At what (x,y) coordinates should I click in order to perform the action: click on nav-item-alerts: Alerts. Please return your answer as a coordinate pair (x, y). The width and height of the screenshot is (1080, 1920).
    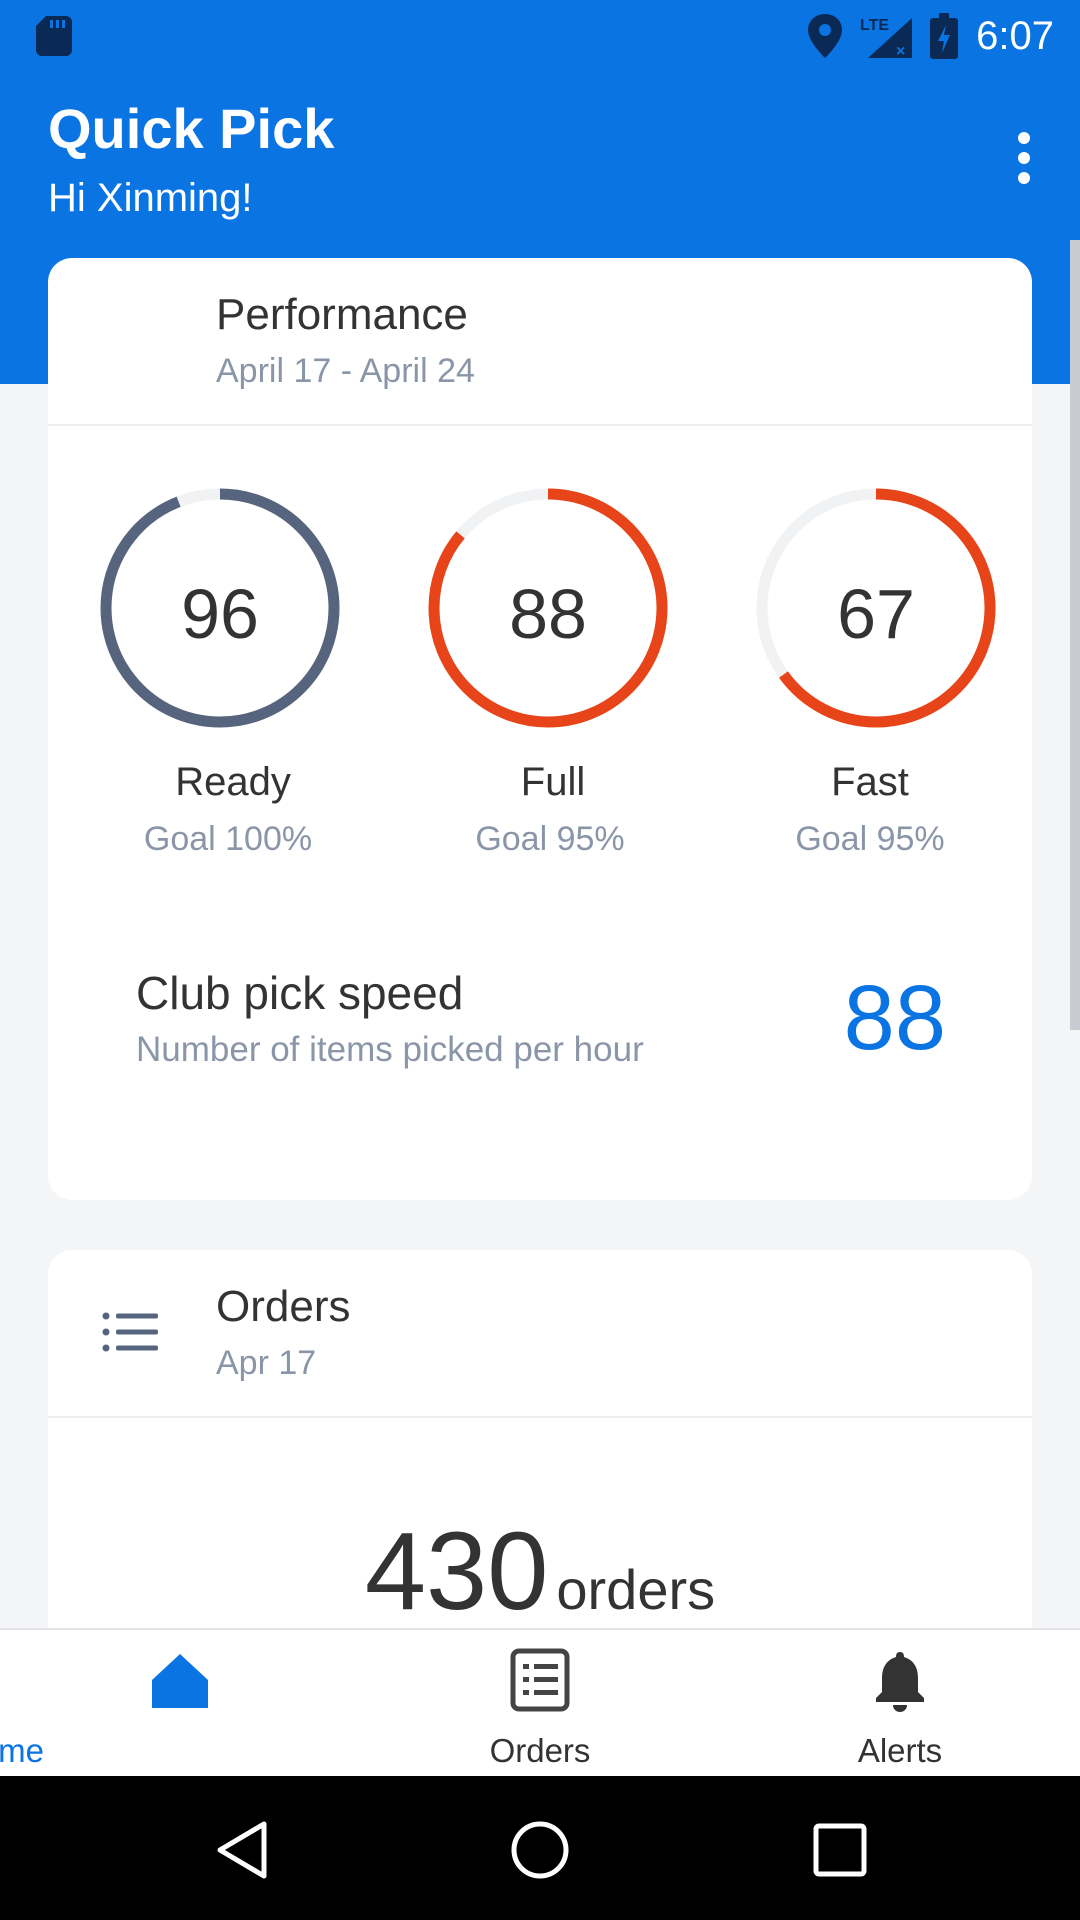
    Looking at the image, I should click on (900, 1704).